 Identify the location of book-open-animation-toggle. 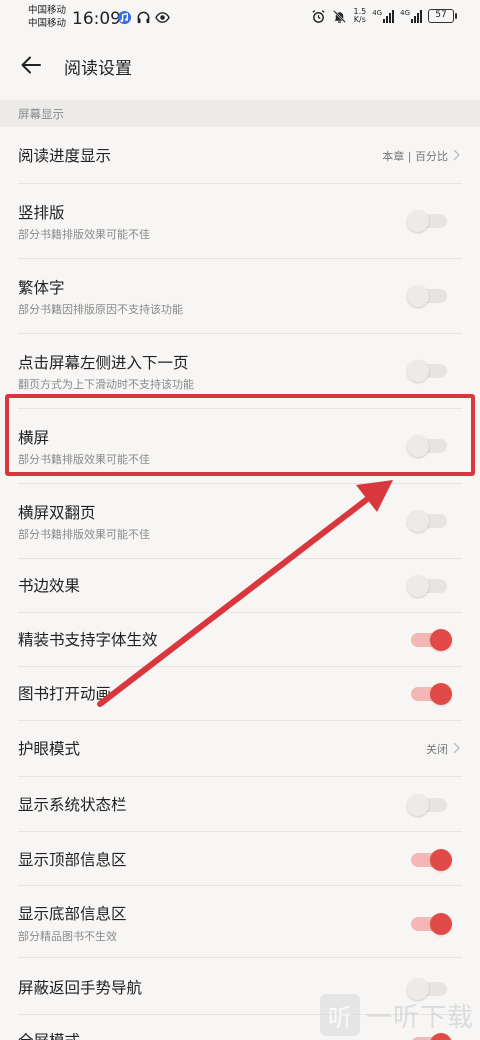
(431, 694).